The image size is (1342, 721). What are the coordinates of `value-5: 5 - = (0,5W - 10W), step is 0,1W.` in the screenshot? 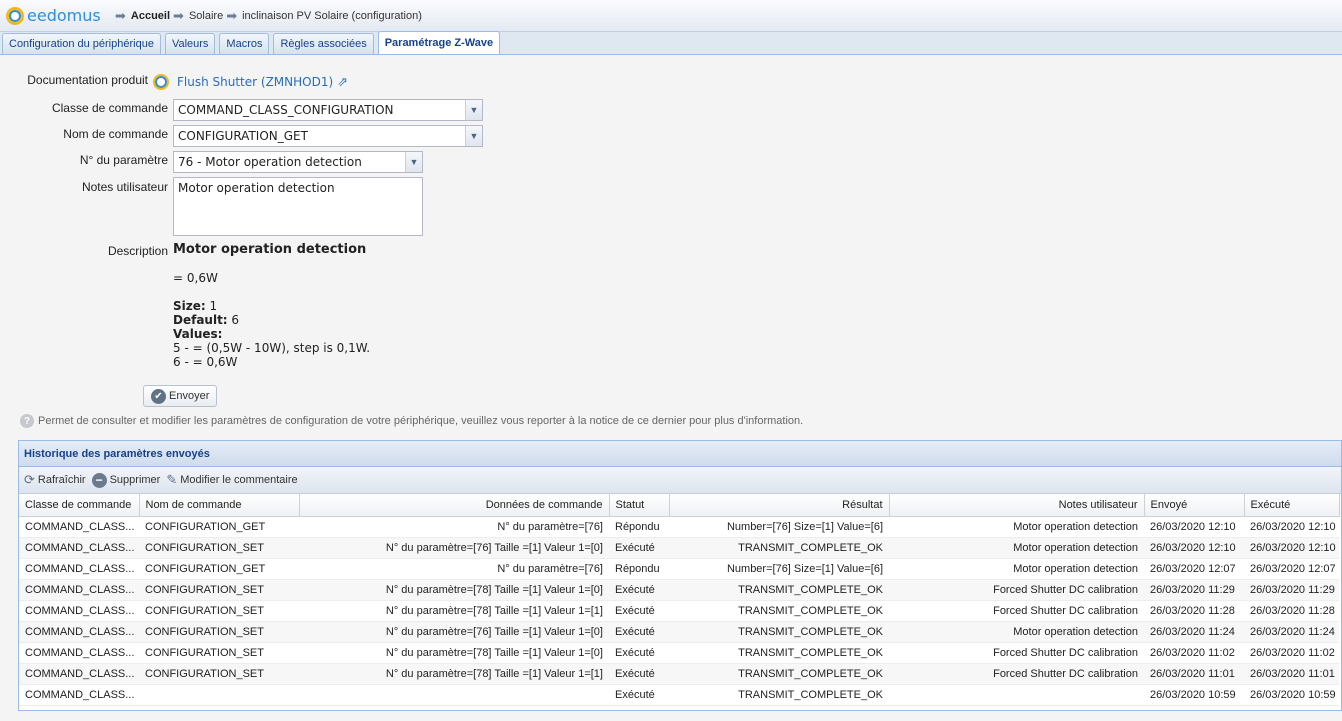 It's located at (272, 348).